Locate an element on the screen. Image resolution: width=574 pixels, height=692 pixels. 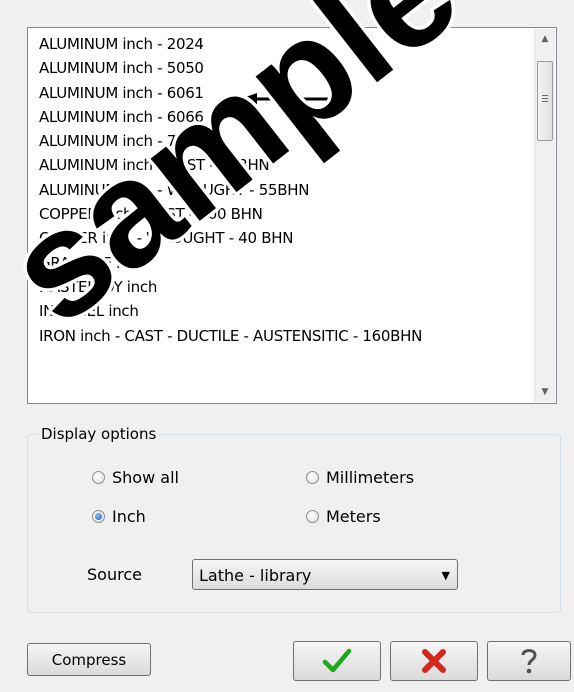
source-dropdown-value: Lathe - library is located at coordinates (255, 575).